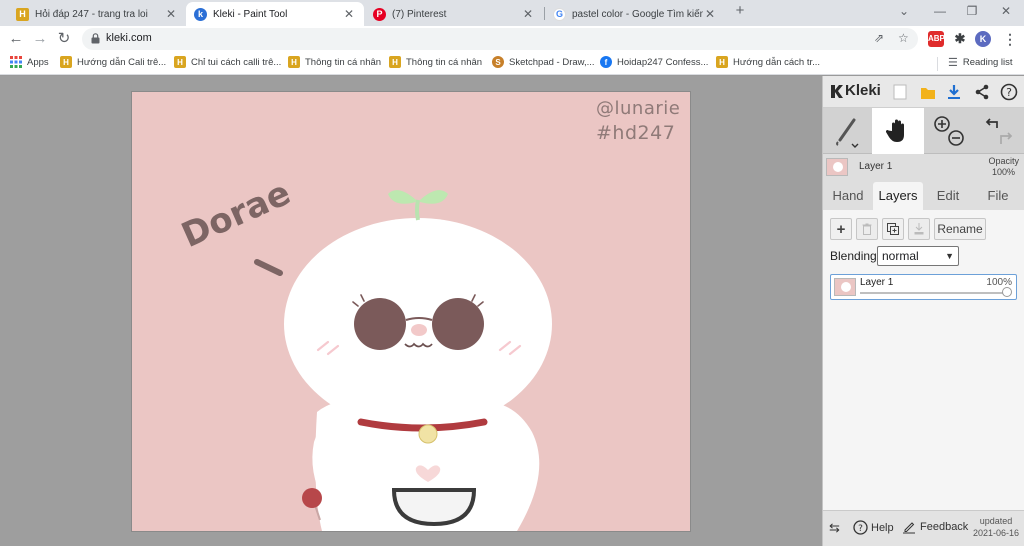 The height and width of the screenshot is (546, 1024). Describe the element at coordinates (1006, 11) in the screenshot. I see `window-close-icon: ✕` at that location.